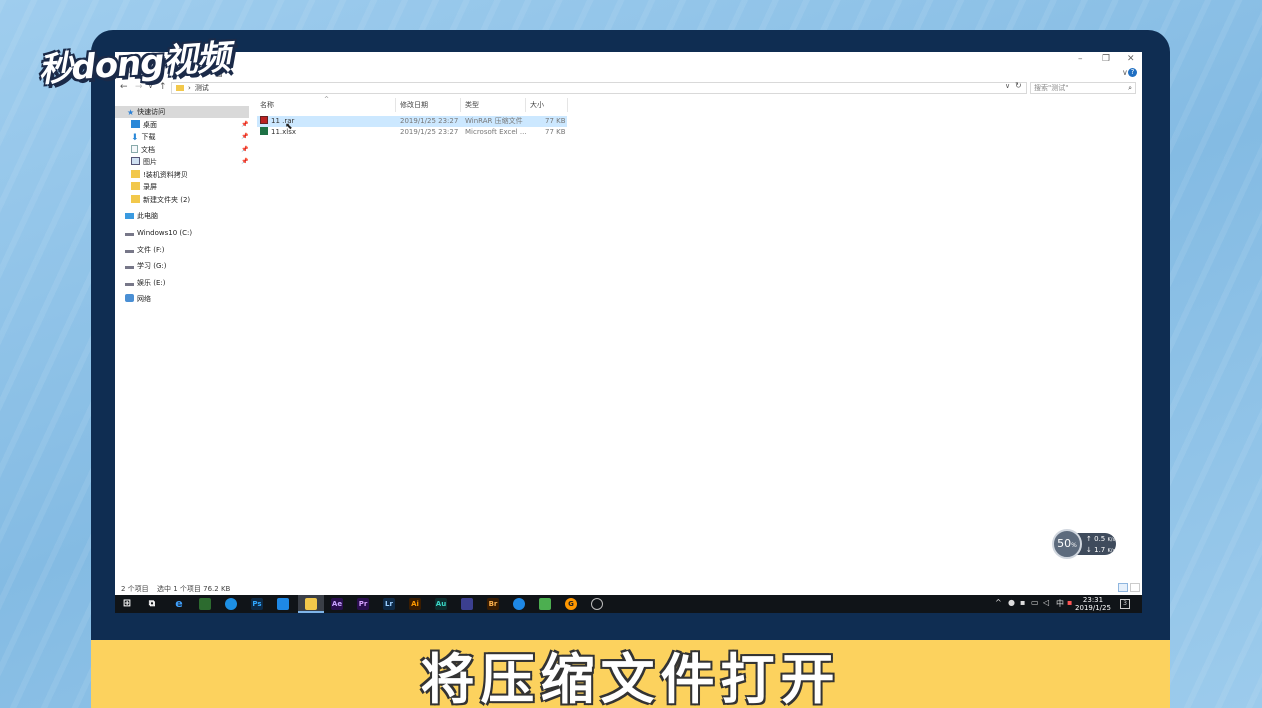 Image resolution: width=1262 pixels, height=708 pixels. I want to click on upload-speed: 0.5, so click(1100, 539).